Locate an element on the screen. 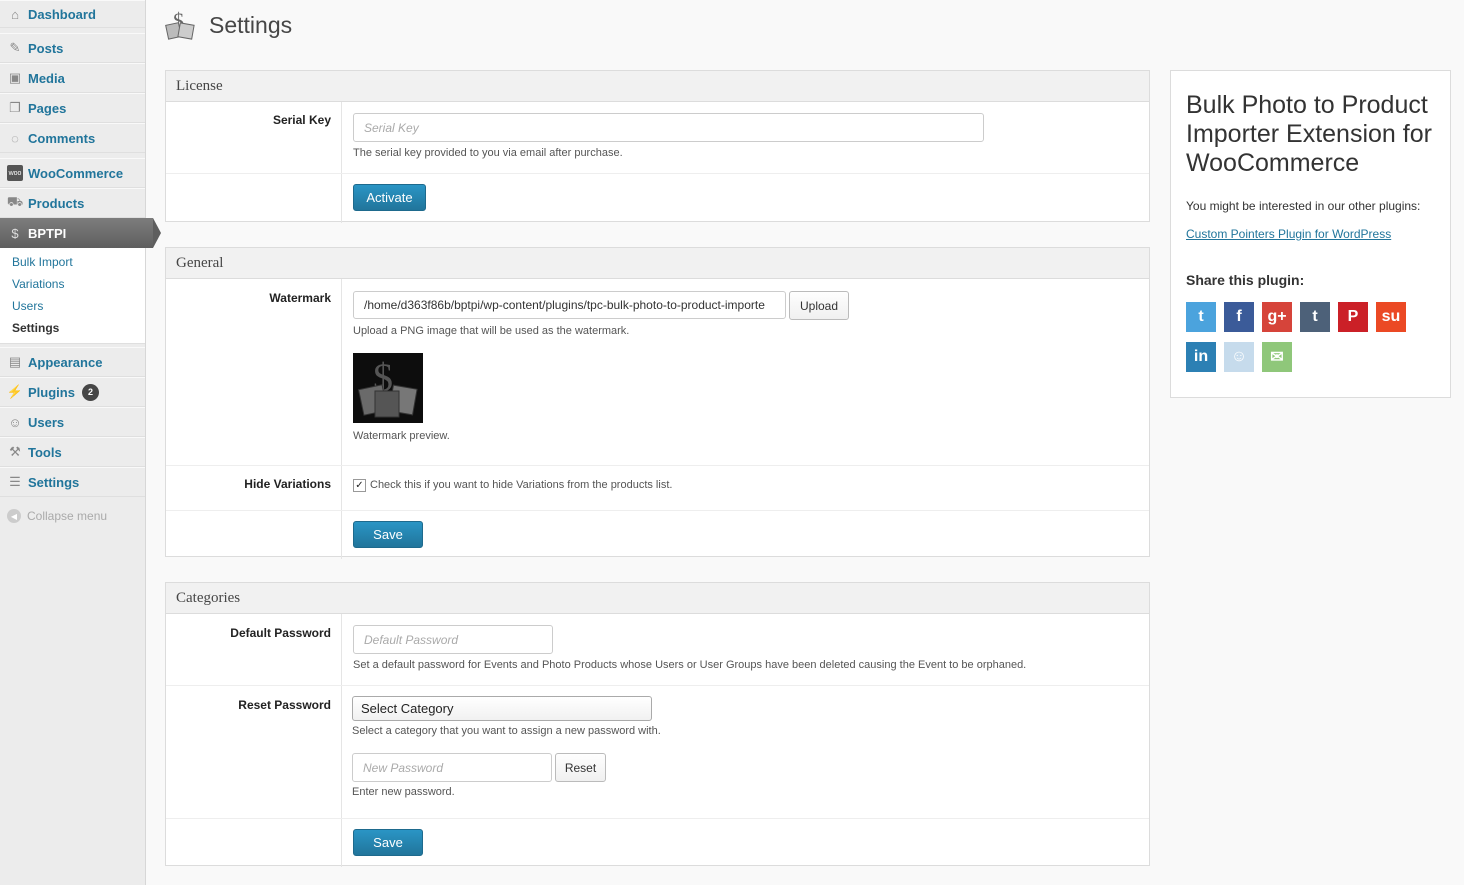 This screenshot has width=1464, height=885. general-save-row: Save is located at coordinates (657, 535).